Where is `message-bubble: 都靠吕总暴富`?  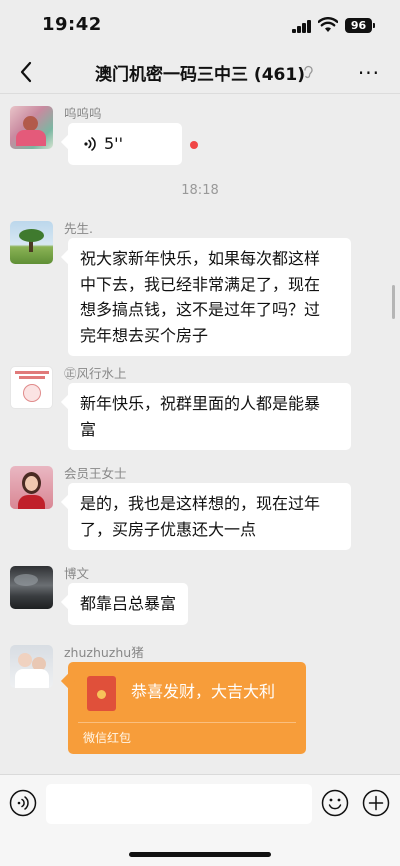
message-bubble: 都靠吕总暴富 is located at coordinates (128, 604).